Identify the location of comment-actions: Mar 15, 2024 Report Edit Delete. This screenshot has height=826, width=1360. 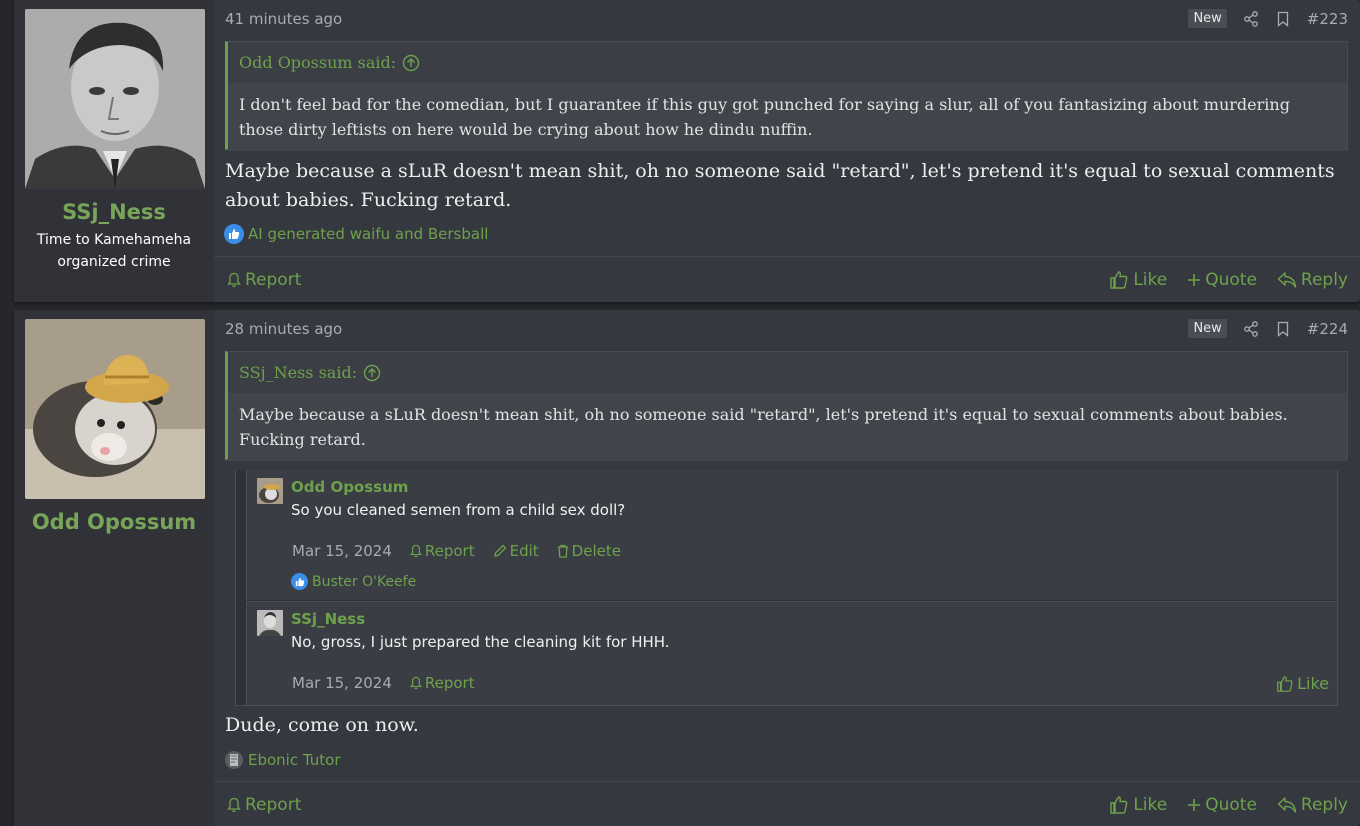
(456, 551).